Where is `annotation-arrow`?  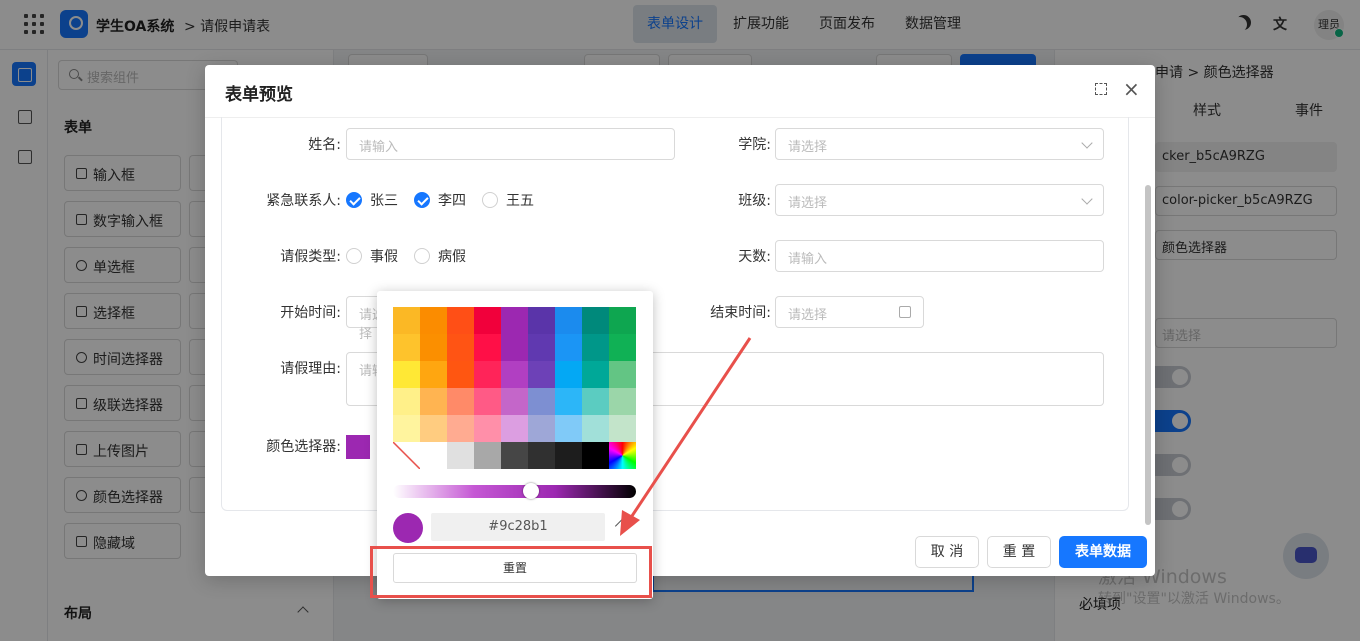
annotation-arrow is located at coordinates (686, 436).